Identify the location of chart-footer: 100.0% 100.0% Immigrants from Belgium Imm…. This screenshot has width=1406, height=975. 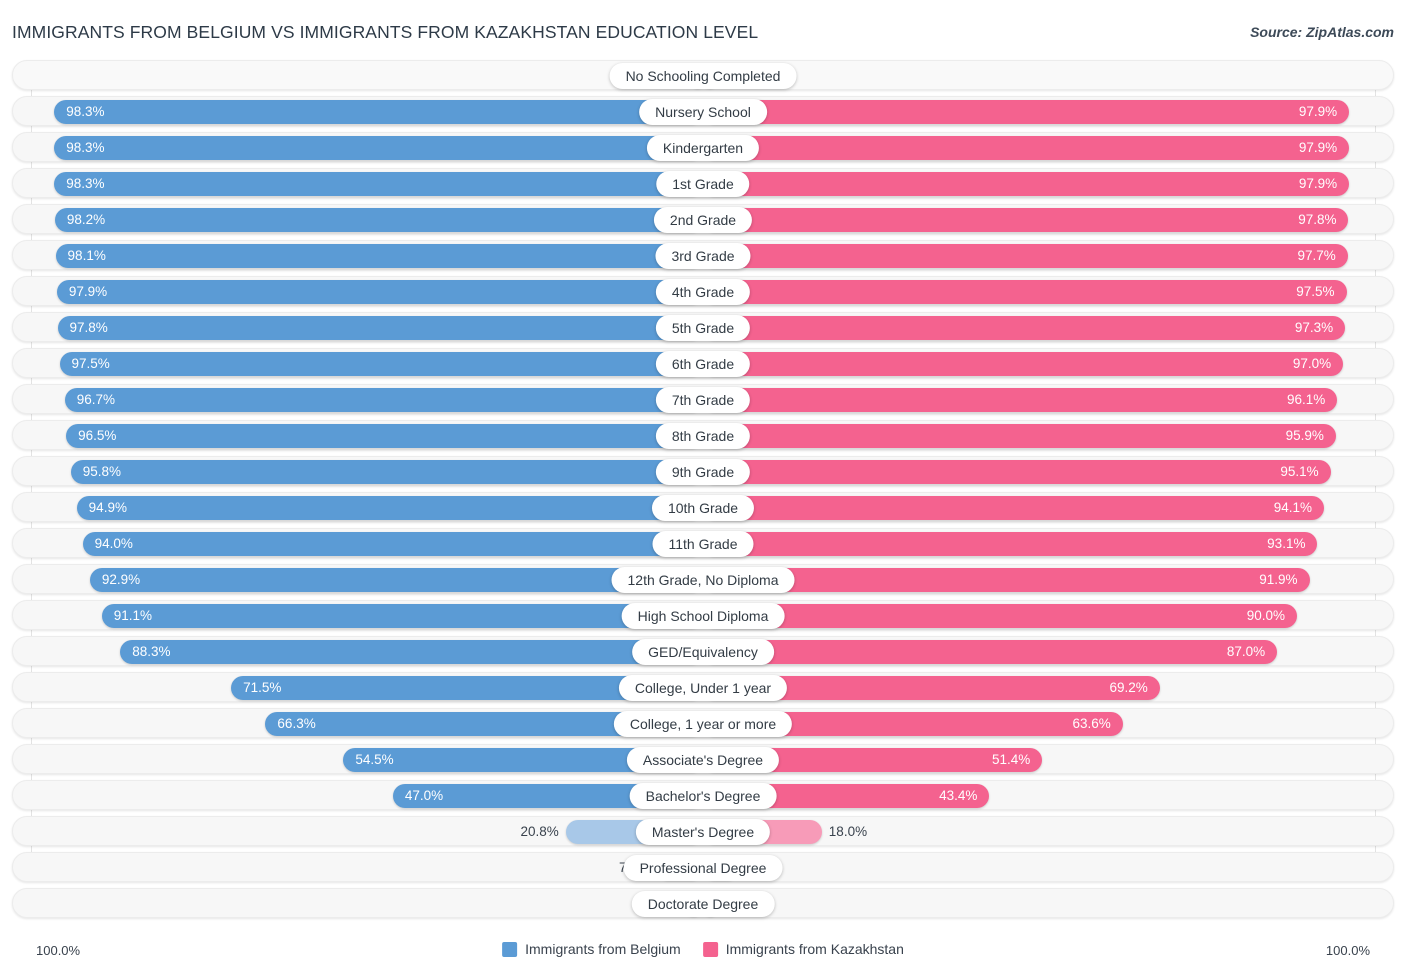
(703, 955).